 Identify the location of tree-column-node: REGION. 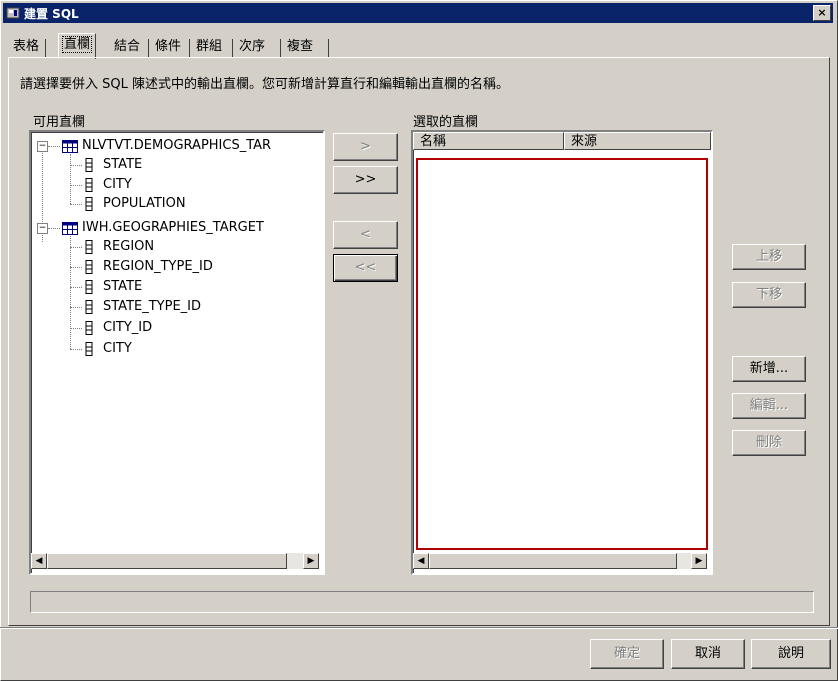
(128, 247).